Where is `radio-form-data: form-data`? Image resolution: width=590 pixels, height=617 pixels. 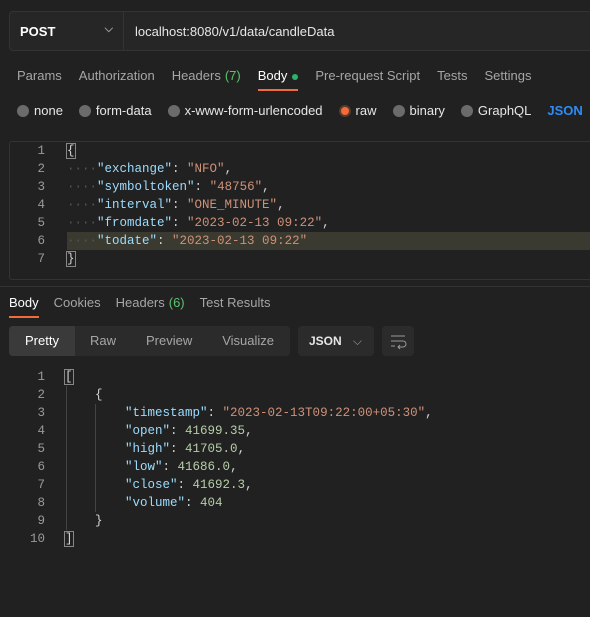 radio-form-data: form-data is located at coordinates (115, 110).